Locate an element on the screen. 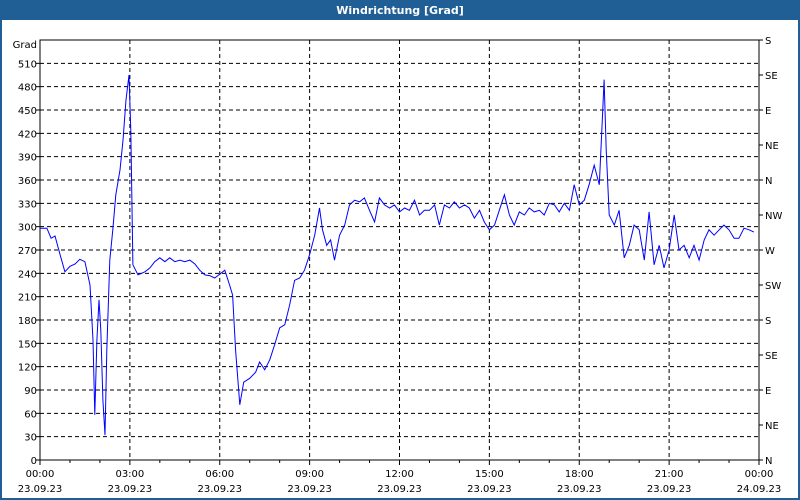 This screenshot has width=800, height=500. y-tick-label: 30 is located at coordinates (30, 438).